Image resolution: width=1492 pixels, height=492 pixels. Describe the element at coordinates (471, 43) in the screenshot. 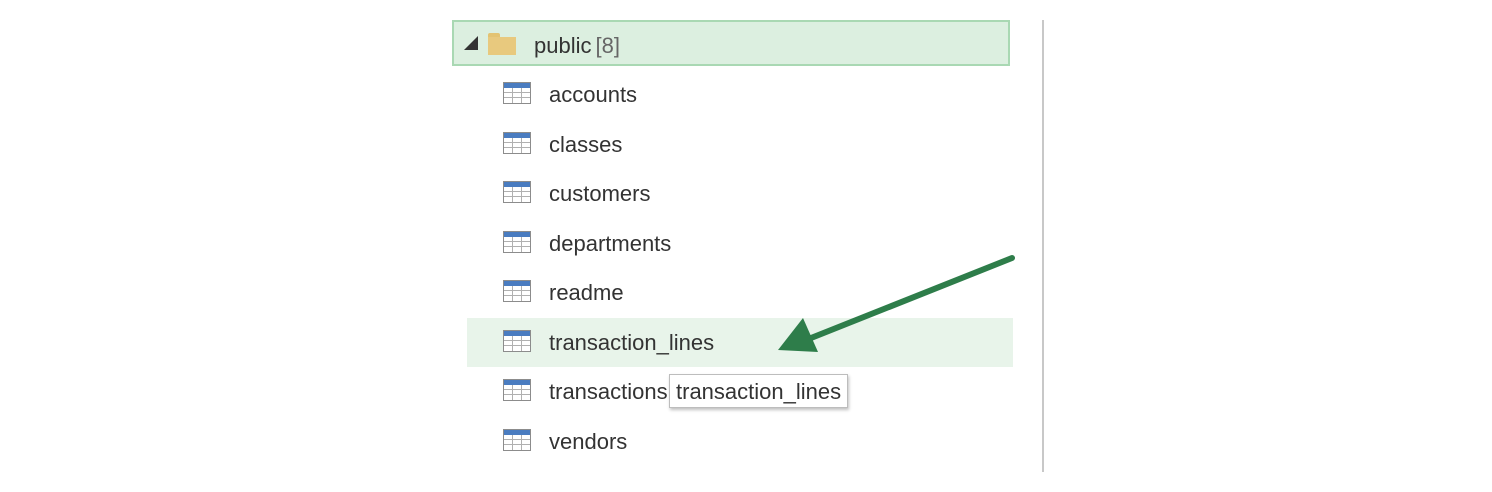

I see `expand-triangle-icon` at that location.